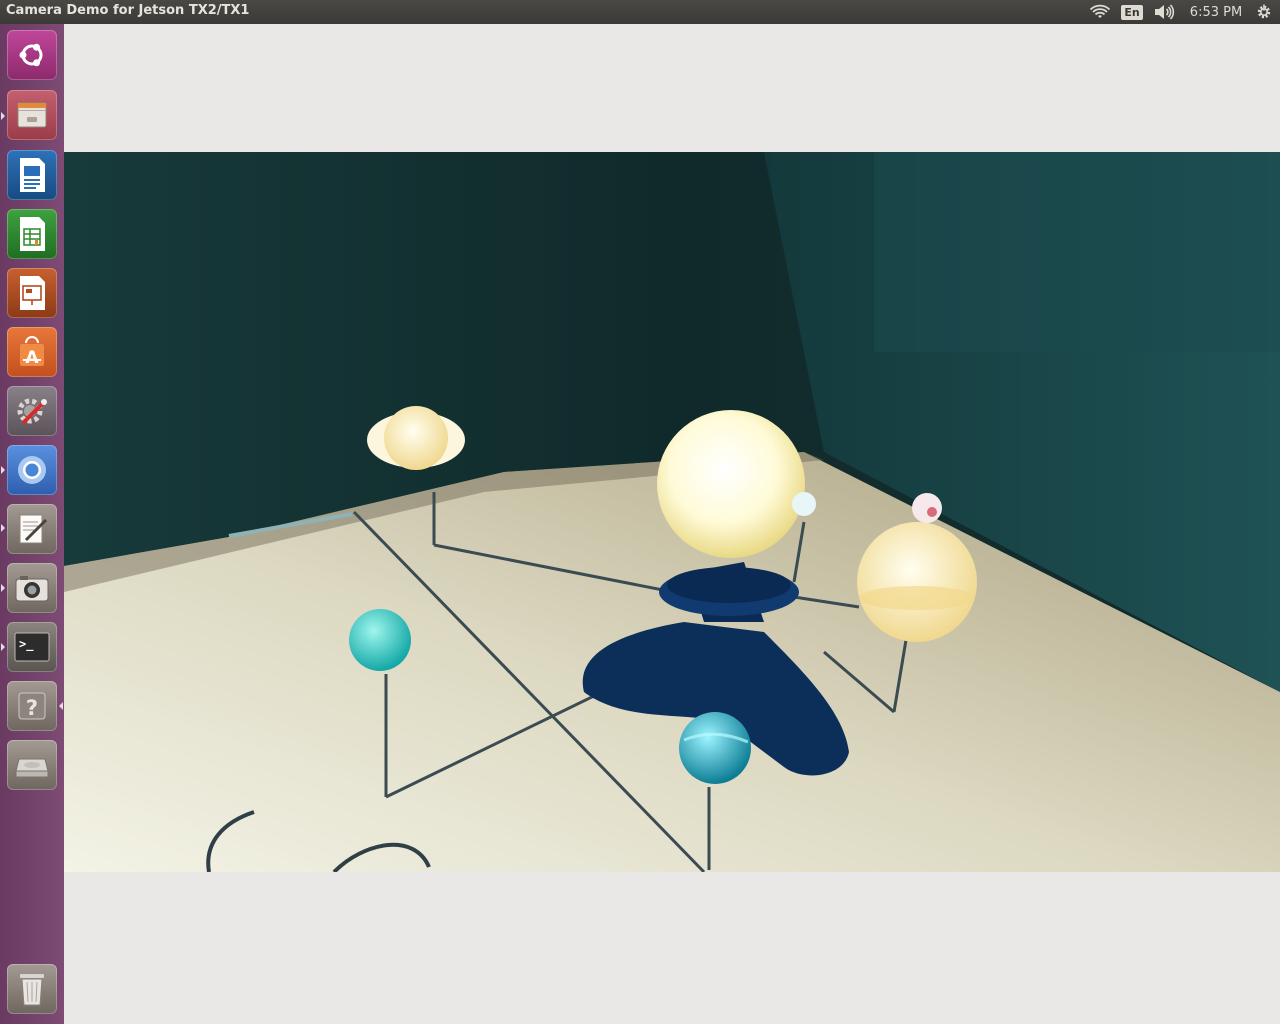 This screenshot has height=1024, width=1280. Describe the element at coordinates (1216, 12) in the screenshot. I see `clock: 6:53 PM` at that location.